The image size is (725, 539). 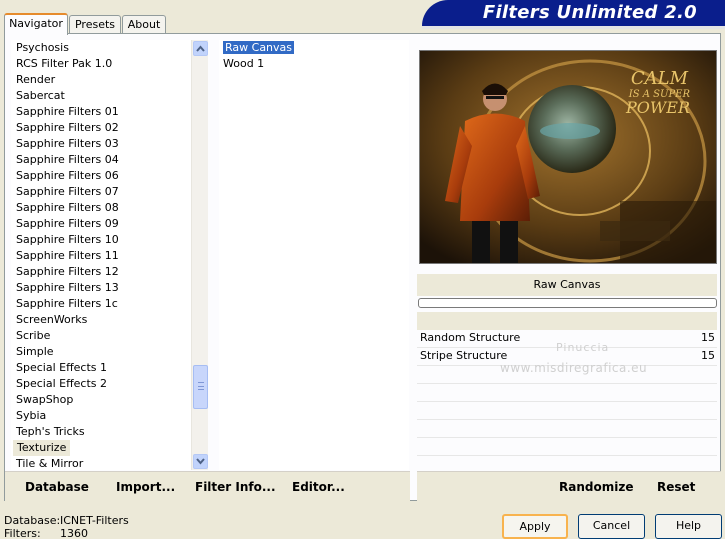 I want to click on help-button: Help, so click(x=688, y=526).